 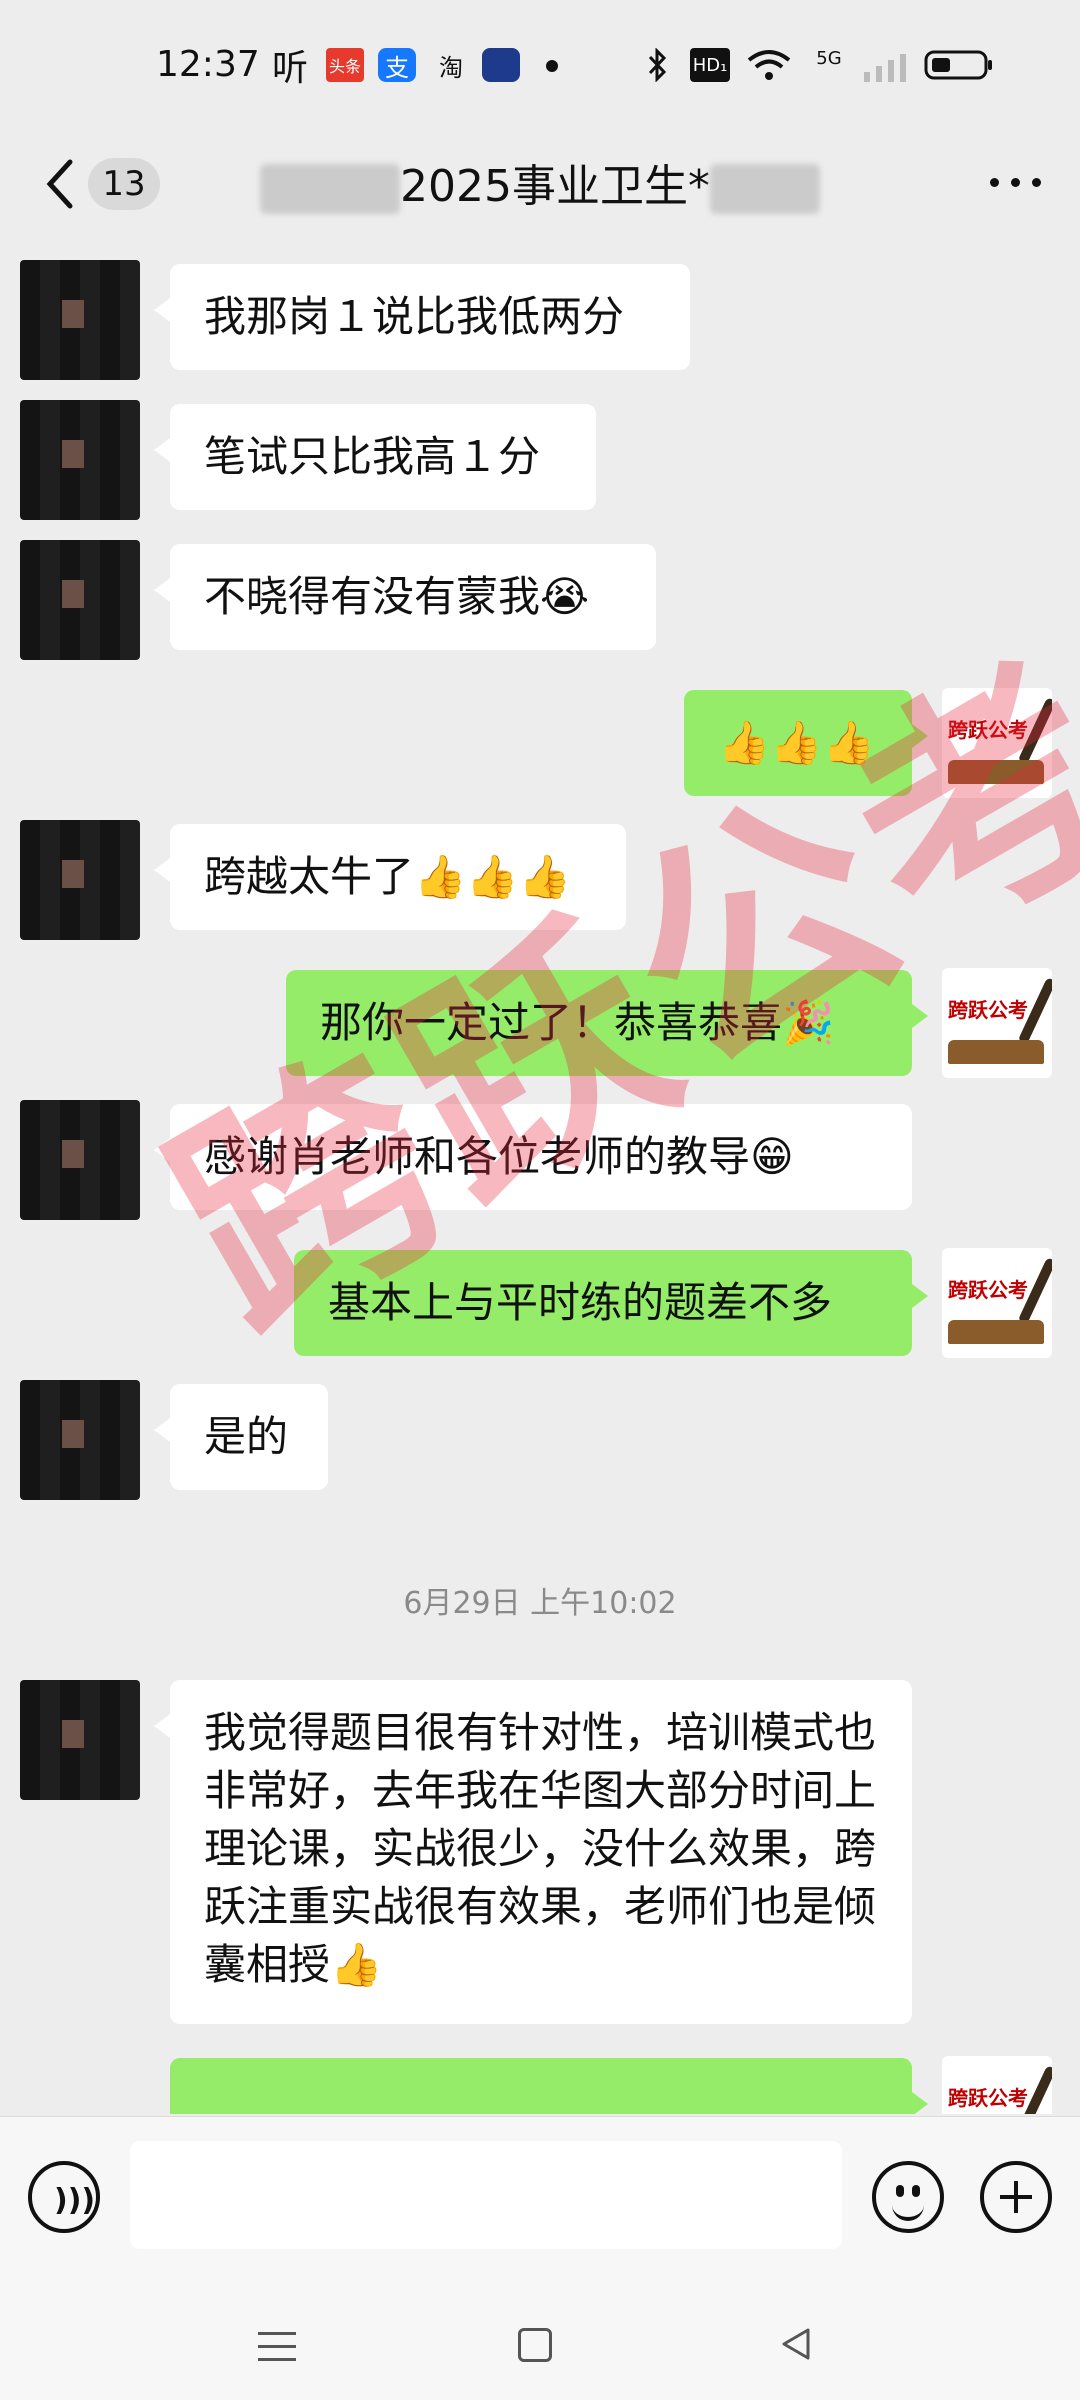 I want to click on chat-header: 13 2025事业卫生*, so click(x=540, y=187).